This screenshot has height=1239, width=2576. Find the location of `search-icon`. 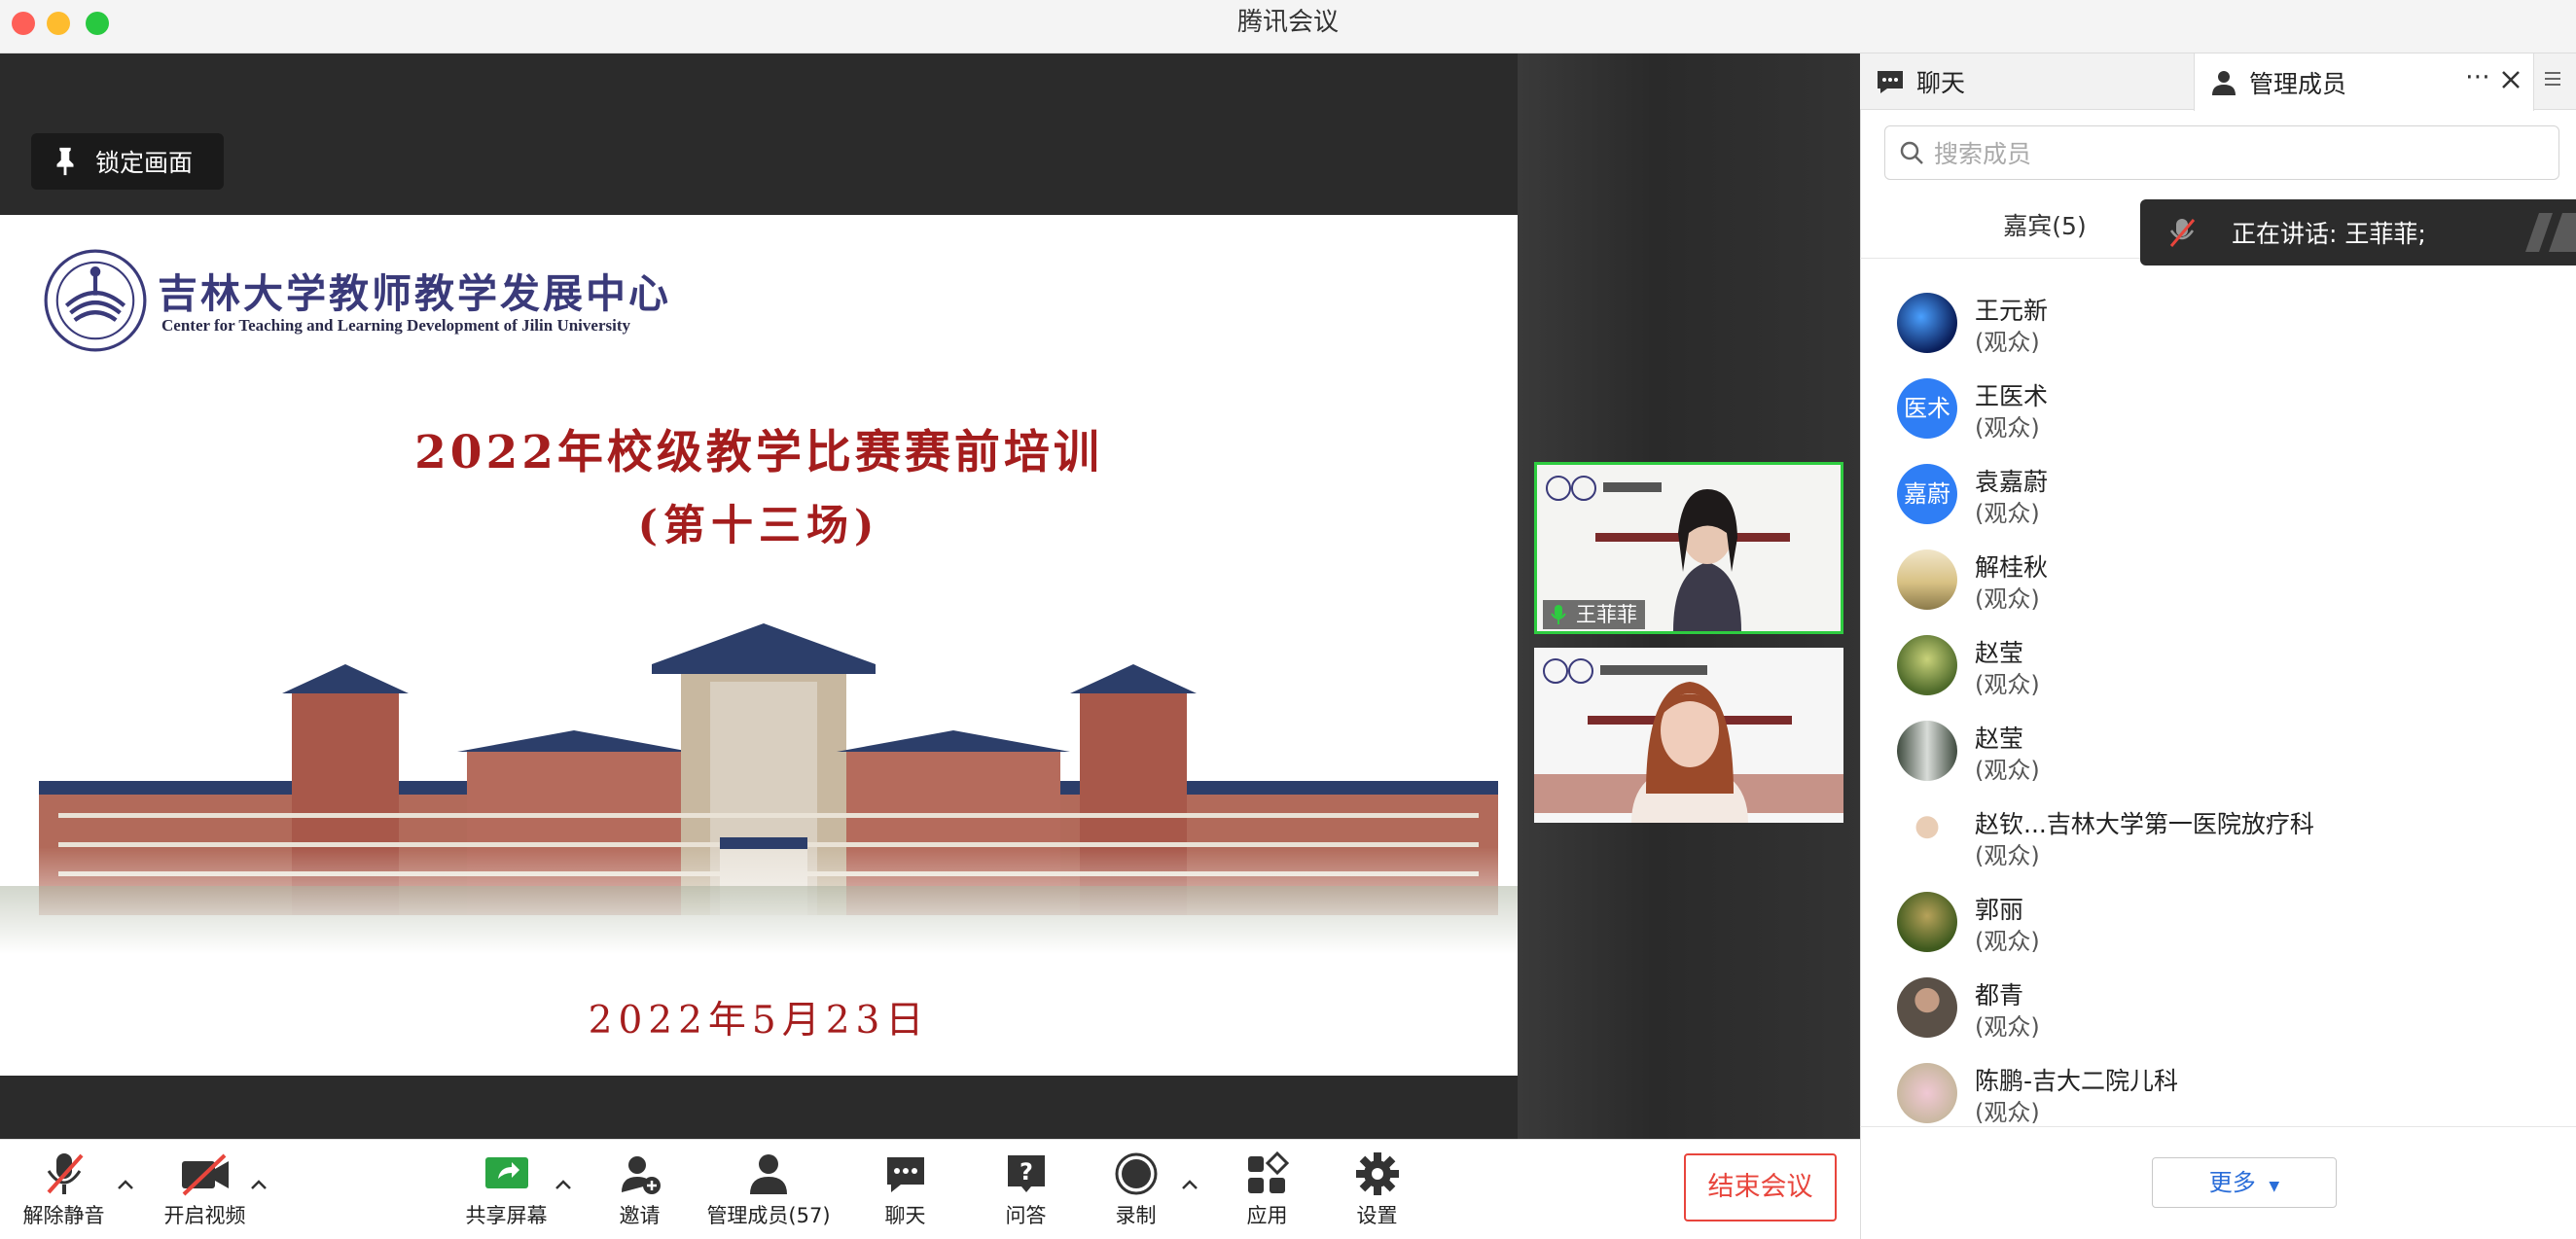

search-icon is located at coordinates (1911, 152).